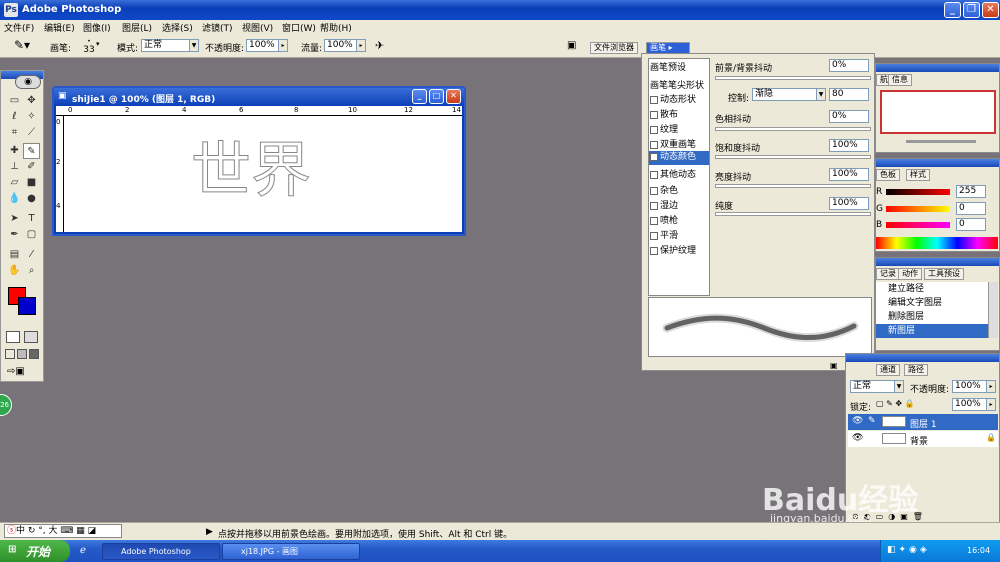 This screenshot has width=1000, height=562. Describe the element at coordinates (14, 167) in the screenshot. I see `stamp-icon: ⊥` at that location.